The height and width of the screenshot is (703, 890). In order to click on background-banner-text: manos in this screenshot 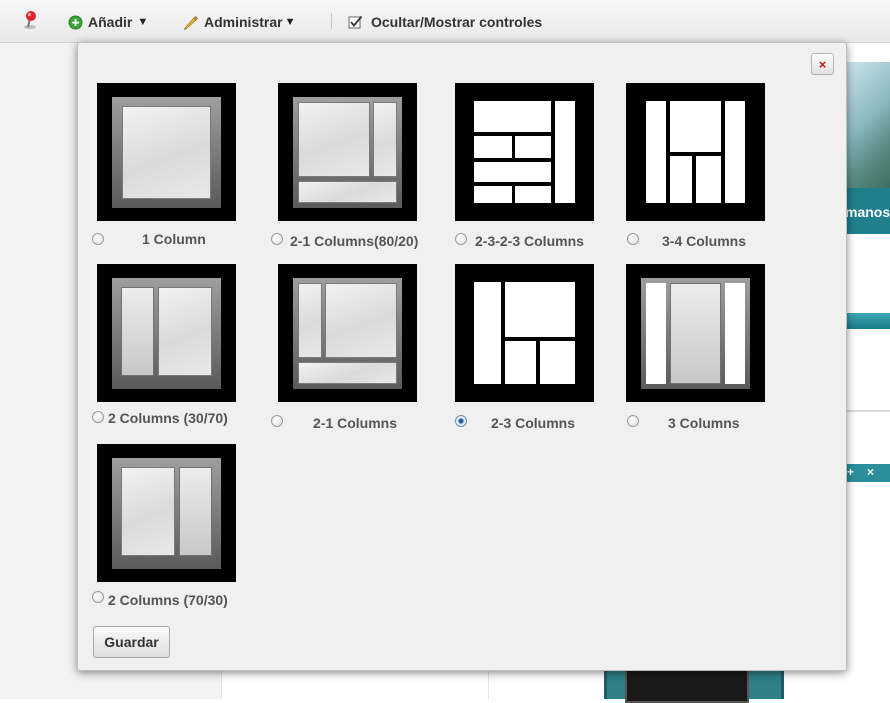, I will do `click(867, 212)`.